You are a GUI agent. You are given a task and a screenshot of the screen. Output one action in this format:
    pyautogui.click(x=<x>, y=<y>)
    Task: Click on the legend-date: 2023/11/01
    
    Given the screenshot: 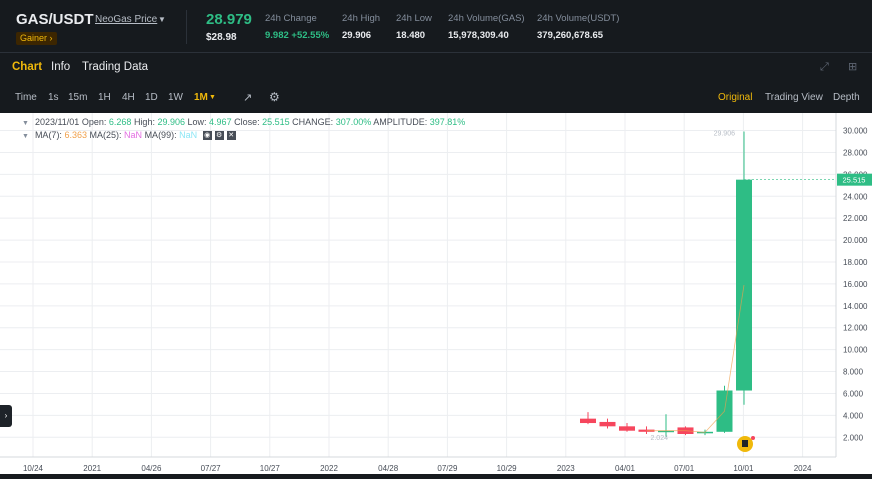 What is the action you would take?
    pyautogui.click(x=57, y=122)
    